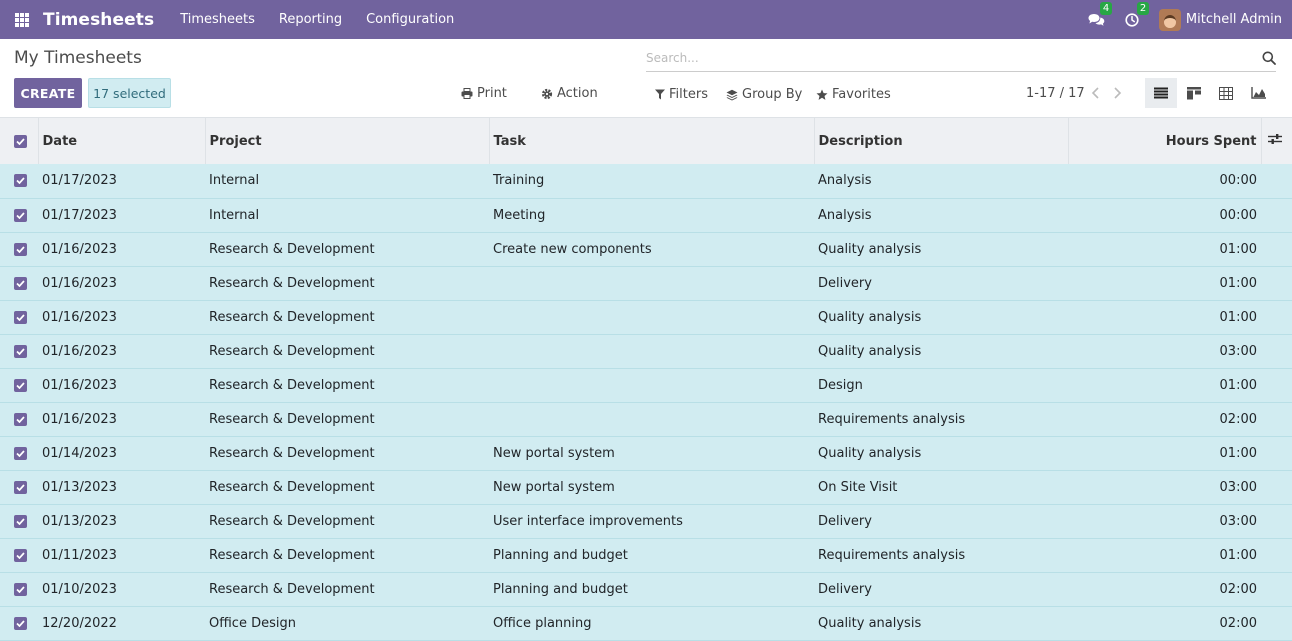  What do you see at coordinates (764, 94) in the screenshot?
I see `group-by-button: Group By` at bounding box center [764, 94].